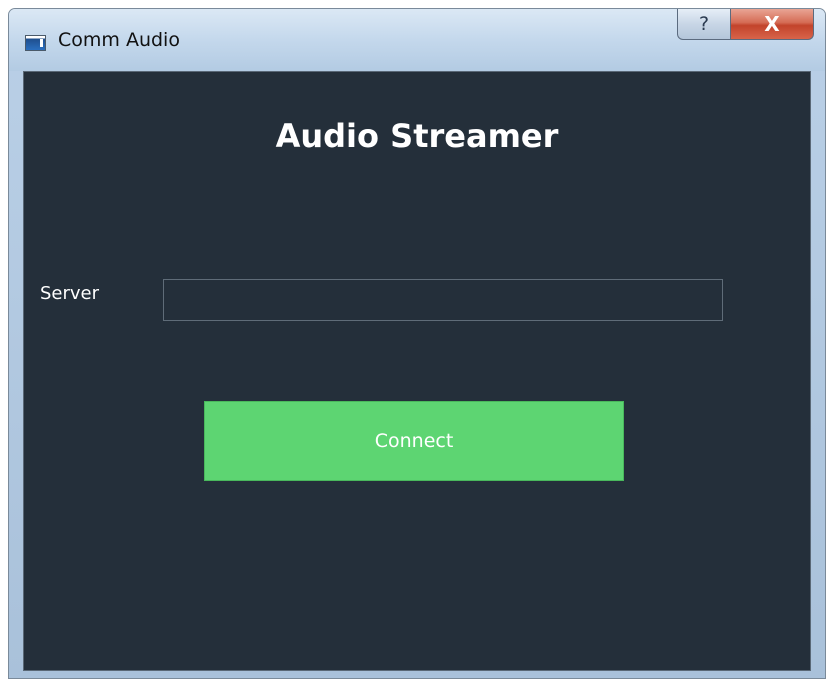 Image resolution: width=826 pixels, height=679 pixels. Describe the element at coordinates (70, 293) in the screenshot. I see `server-label: Server` at that location.